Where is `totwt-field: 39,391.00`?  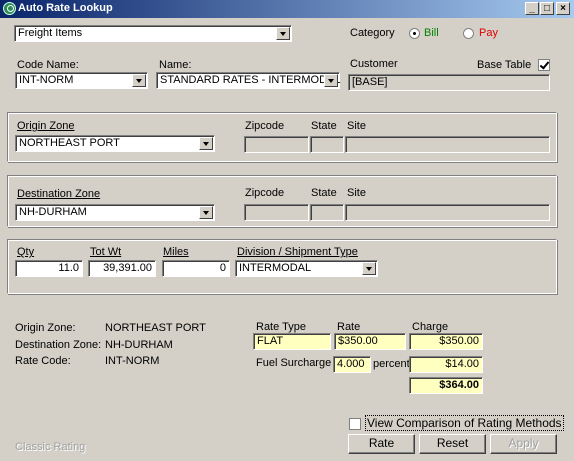
totwt-field: 39,391.00 is located at coordinates (122, 268).